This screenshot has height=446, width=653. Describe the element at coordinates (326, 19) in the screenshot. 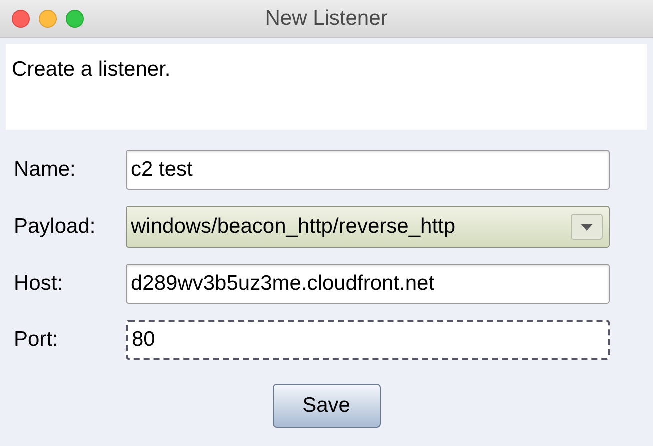

I see `window-title: New Listener` at that location.